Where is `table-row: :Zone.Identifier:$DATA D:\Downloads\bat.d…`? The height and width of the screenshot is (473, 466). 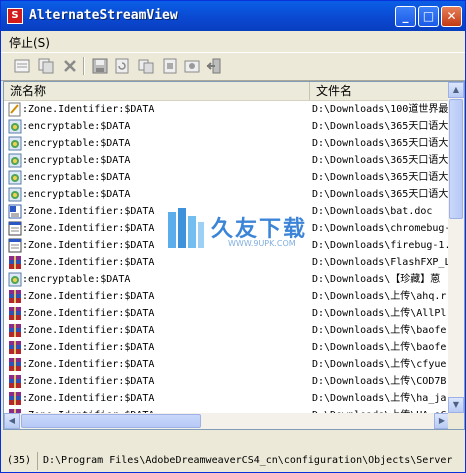 table-row: :Zone.Identifier:$DATA D:\Downloads\bat.d… is located at coordinates (227, 211).